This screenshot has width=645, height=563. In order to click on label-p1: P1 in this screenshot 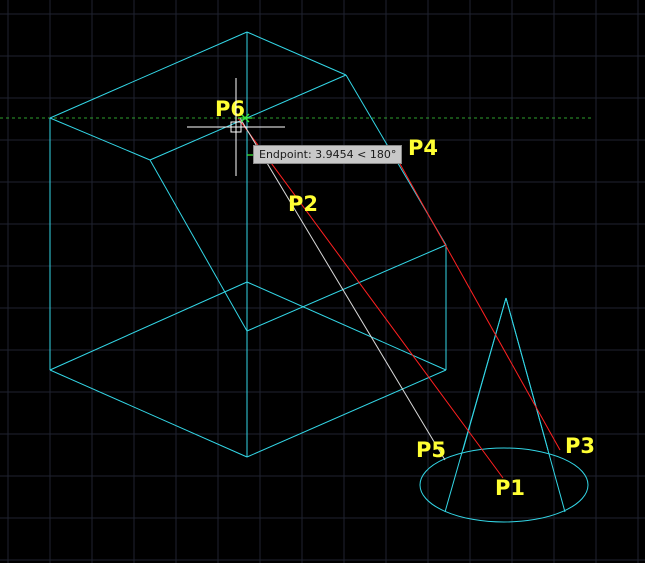, I will do `click(510, 488)`.